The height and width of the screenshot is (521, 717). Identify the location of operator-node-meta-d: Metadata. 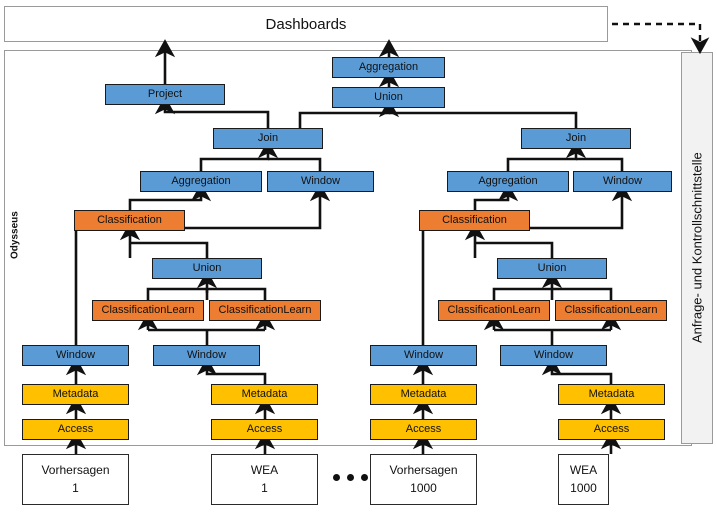
(611, 394).